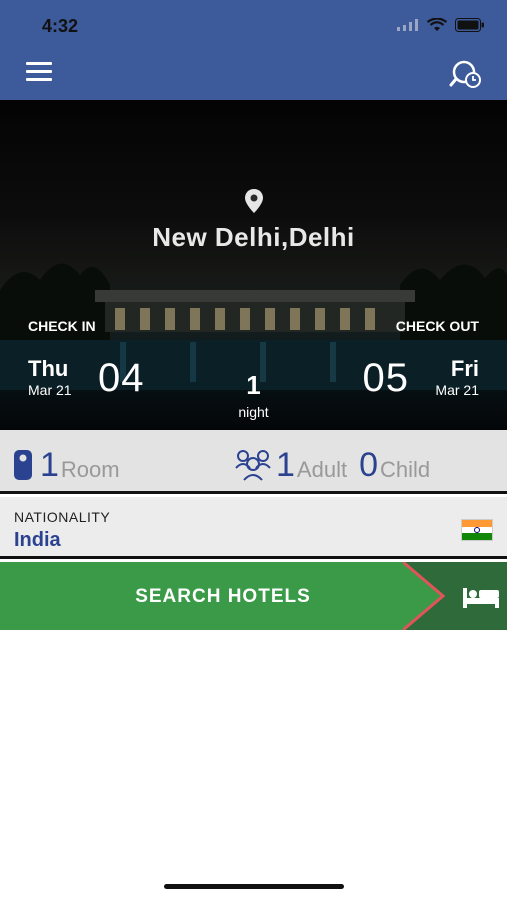  I want to click on guest-selector: 1 Adult 0 Child, so click(332, 462).